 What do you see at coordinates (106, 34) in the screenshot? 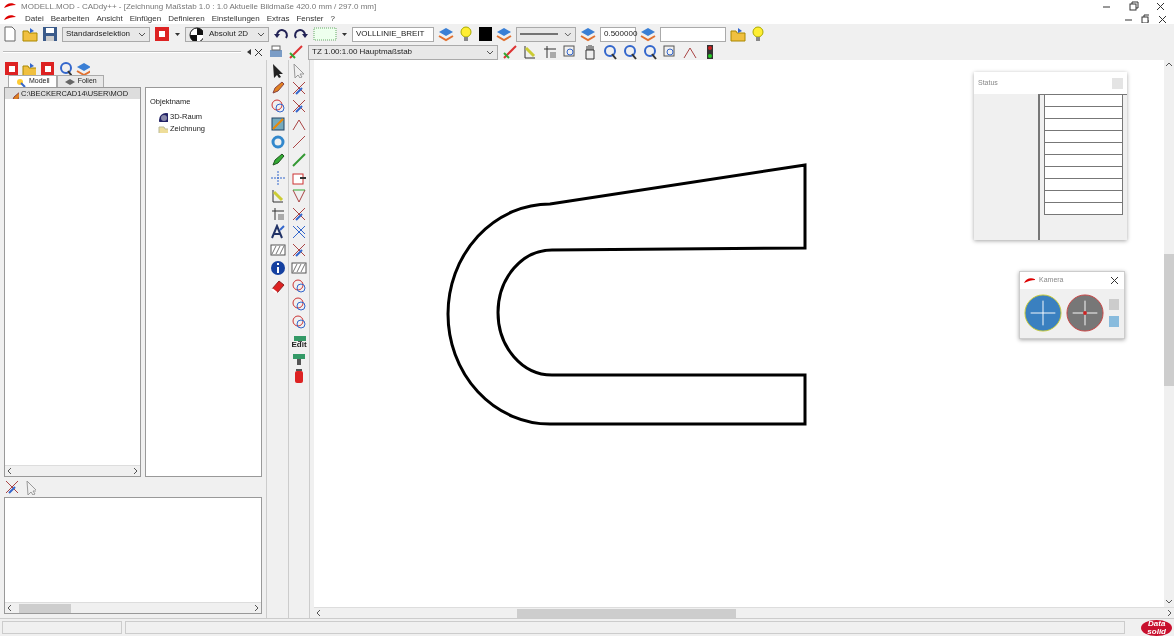
I see `selection-mode-dropdown: Standardselektion` at bounding box center [106, 34].